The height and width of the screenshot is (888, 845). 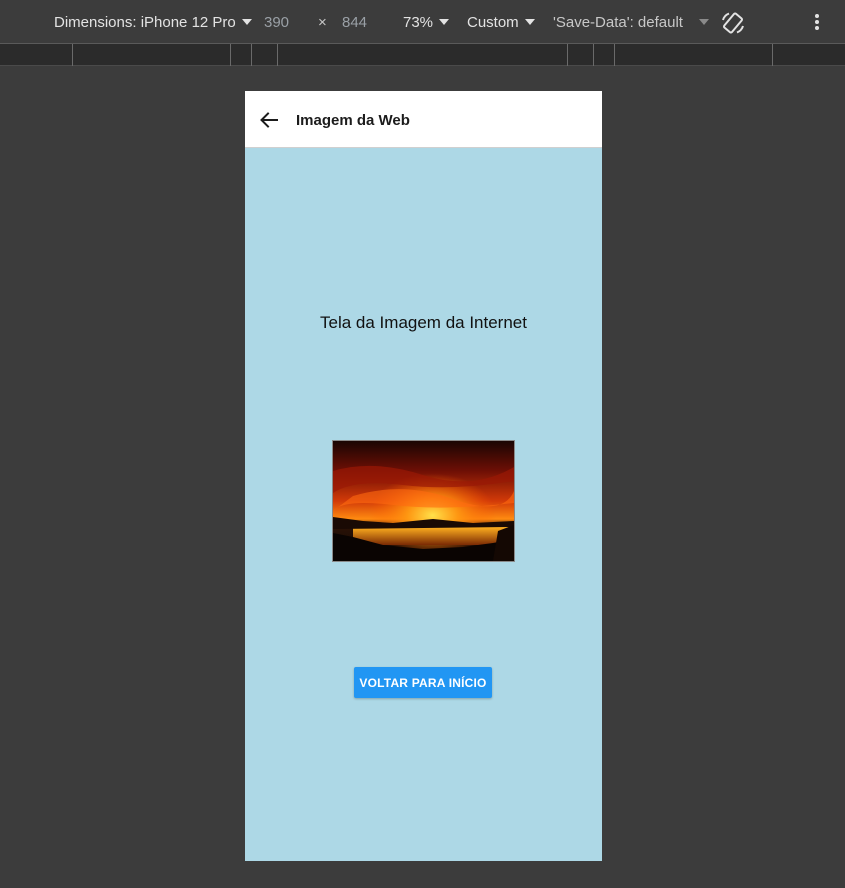 I want to click on back-to-home-button: VOLTAR PARA INÍCIO, so click(x=423, y=682).